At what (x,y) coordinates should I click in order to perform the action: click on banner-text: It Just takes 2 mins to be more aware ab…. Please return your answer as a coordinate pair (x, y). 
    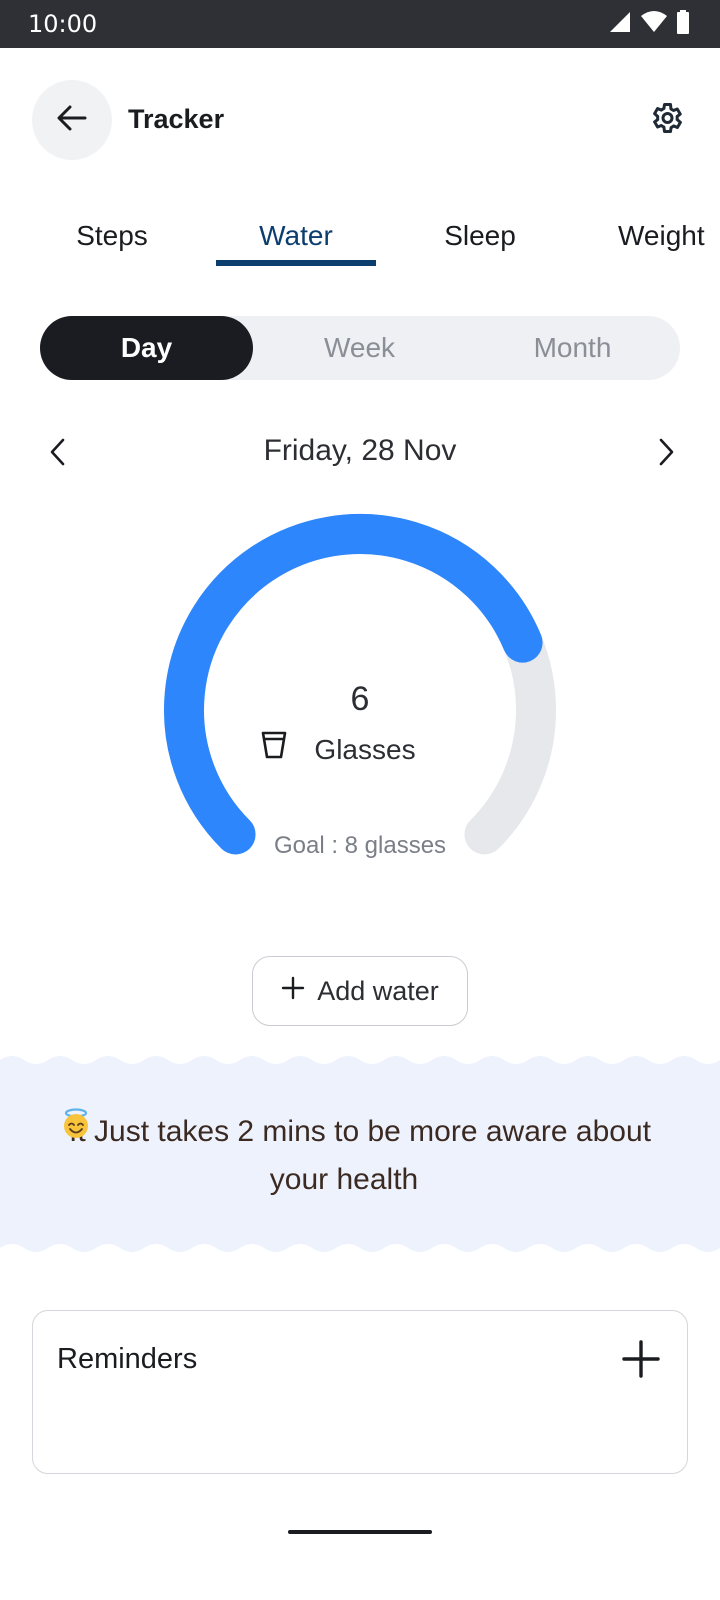
    Looking at the image, I should click on (360, 1155).